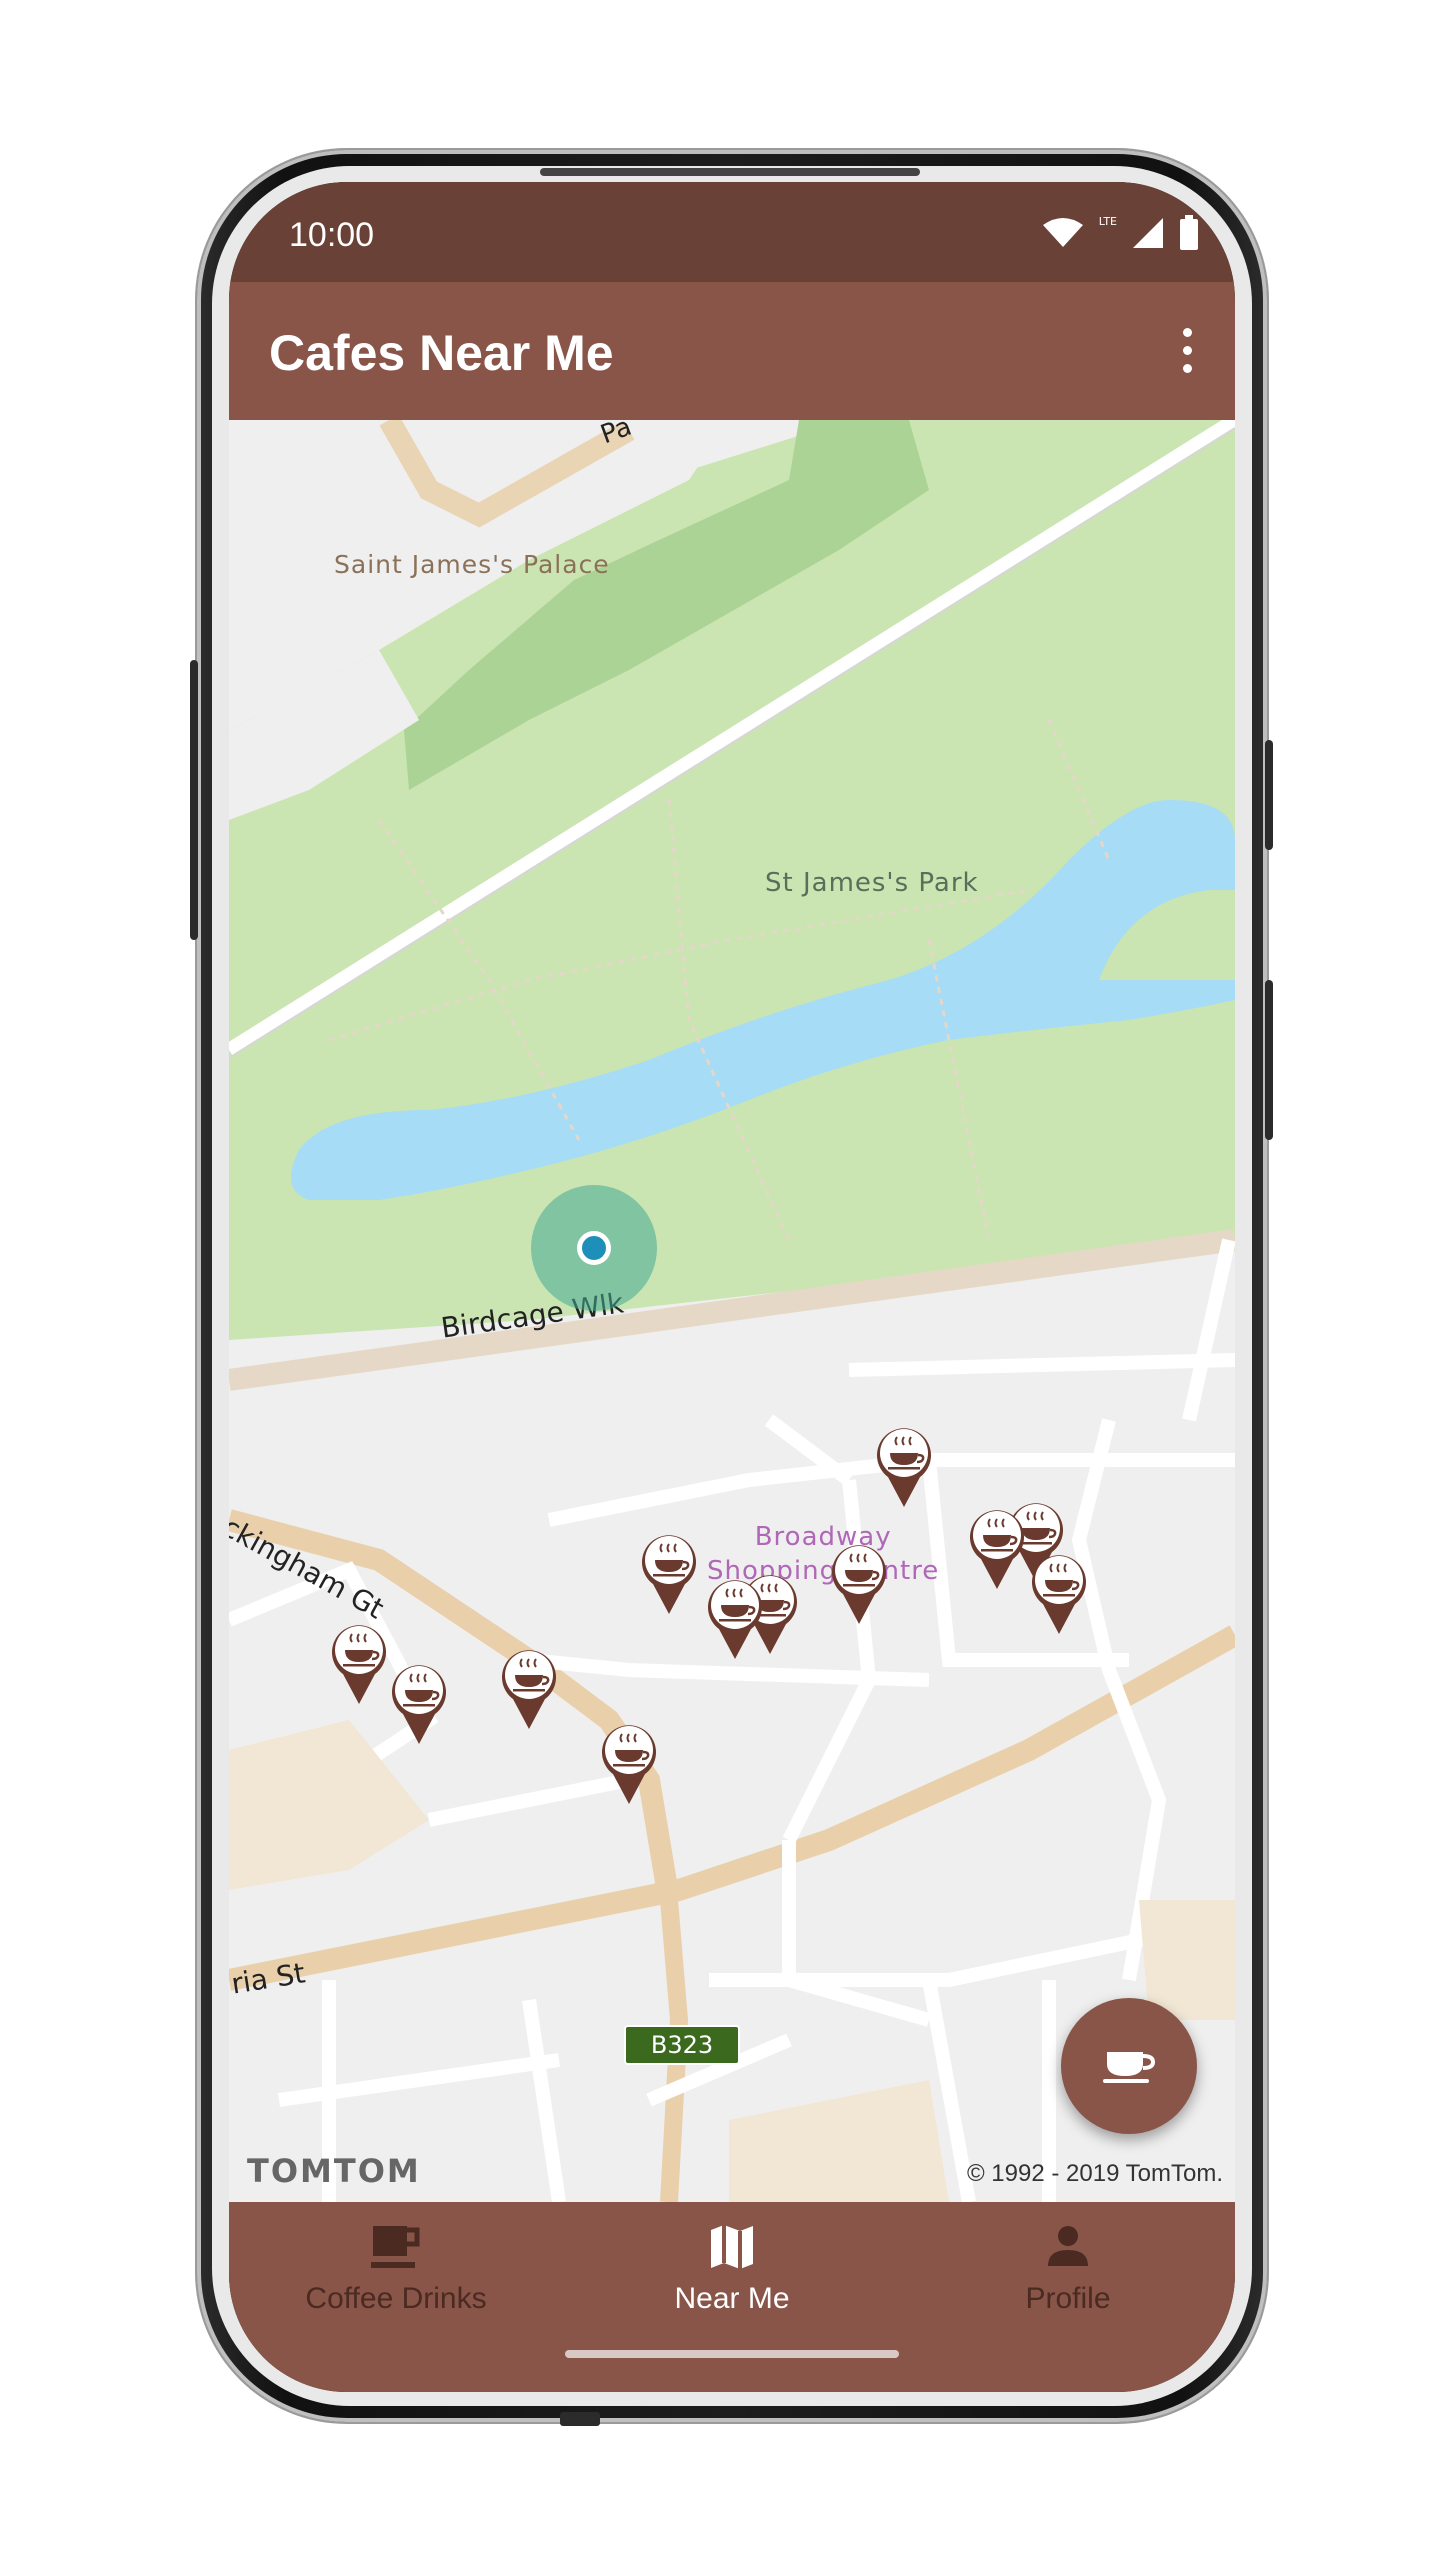 This screenshot has height=2560, width=1449. I want to click on map-copyright: © 1992 - 2019 TomTom., so click(1094, 2173).